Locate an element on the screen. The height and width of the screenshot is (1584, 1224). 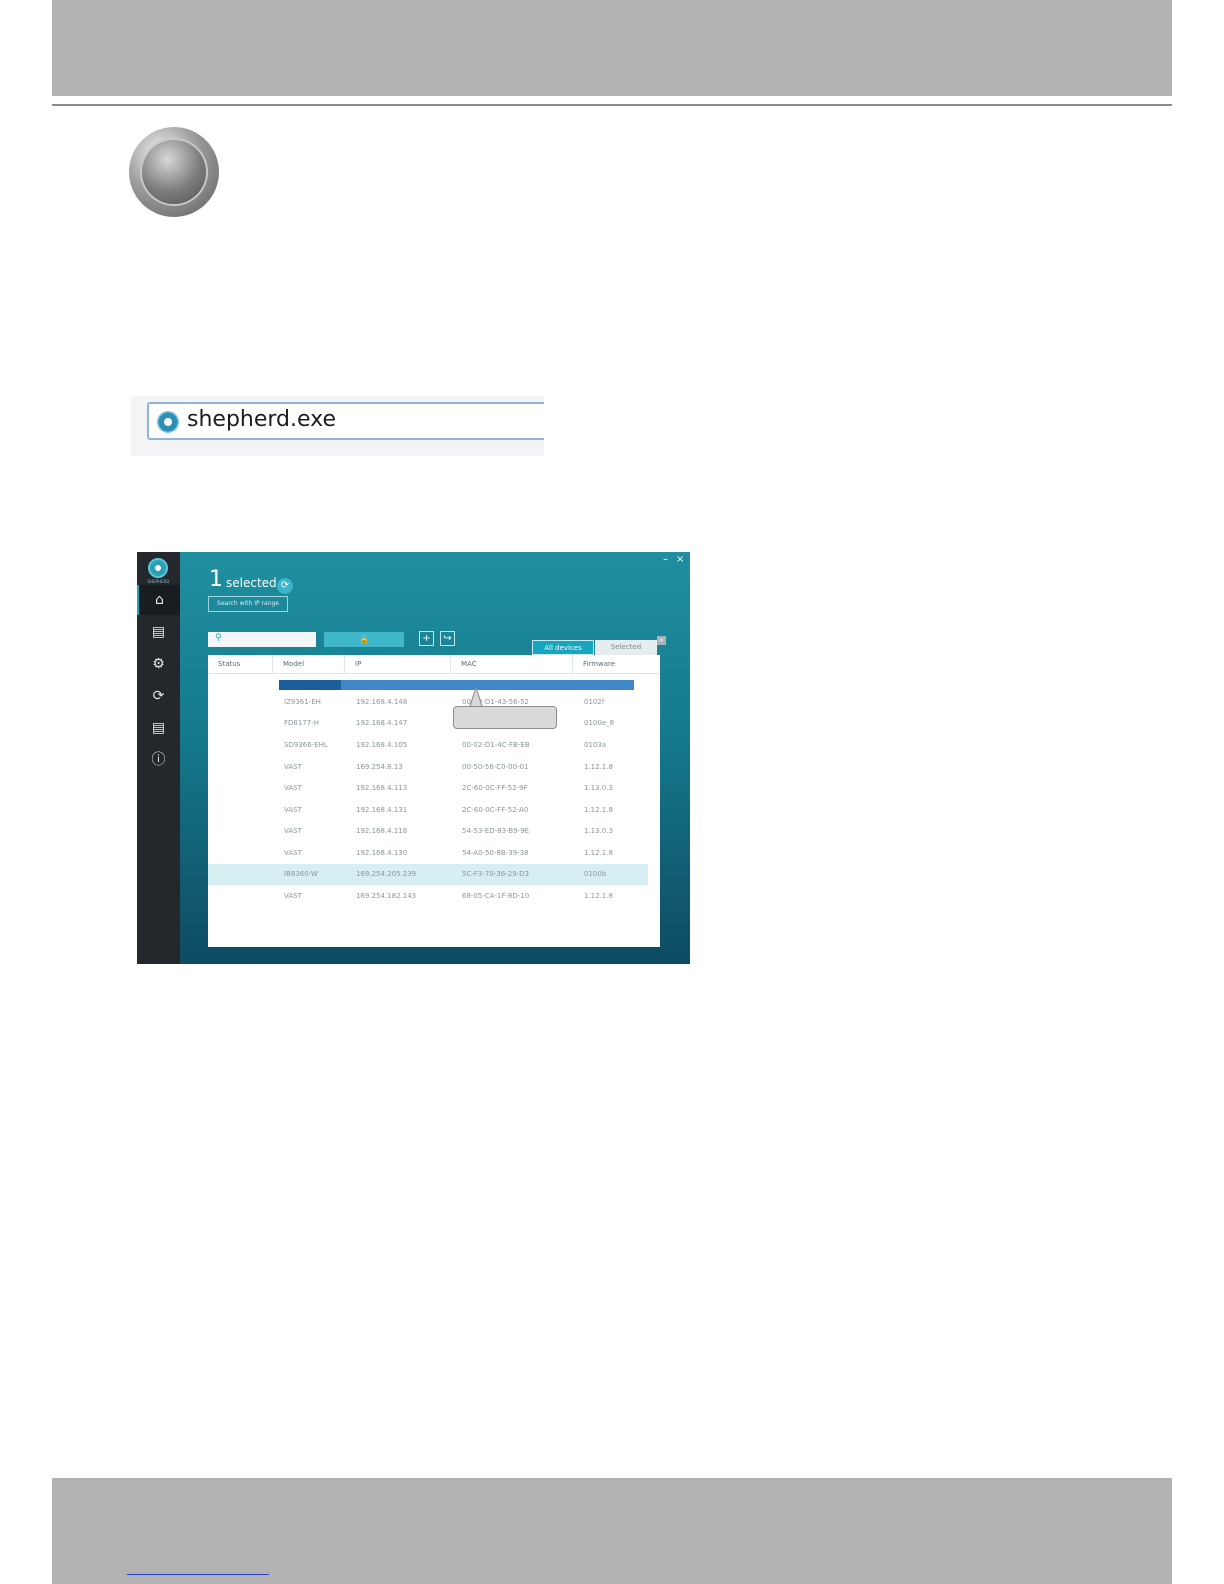
selected-count: 1 is located at coordinates (216, 579).